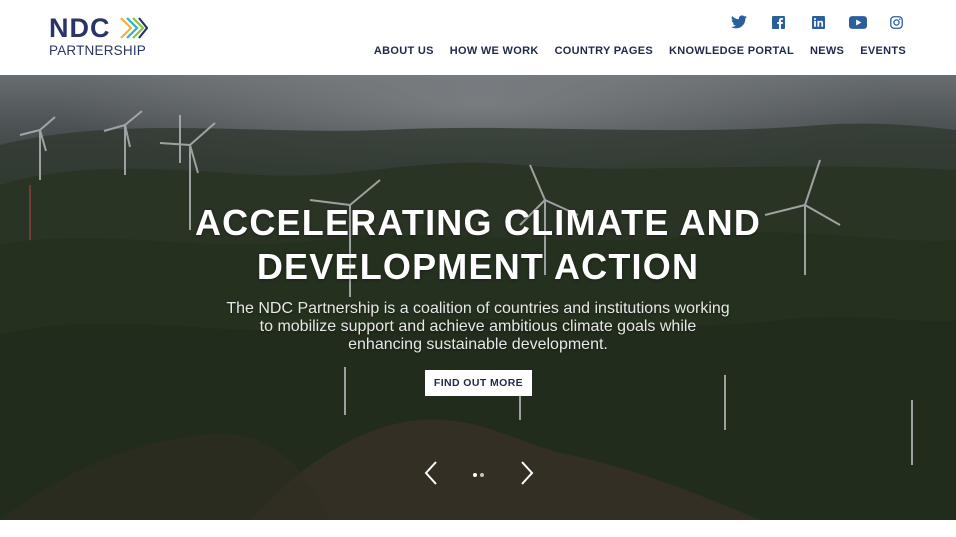 This screenshot has width=956, height=537. I want to click on hero-title-line-2: DEVELOPMENT ACTION, so click(478, 266).